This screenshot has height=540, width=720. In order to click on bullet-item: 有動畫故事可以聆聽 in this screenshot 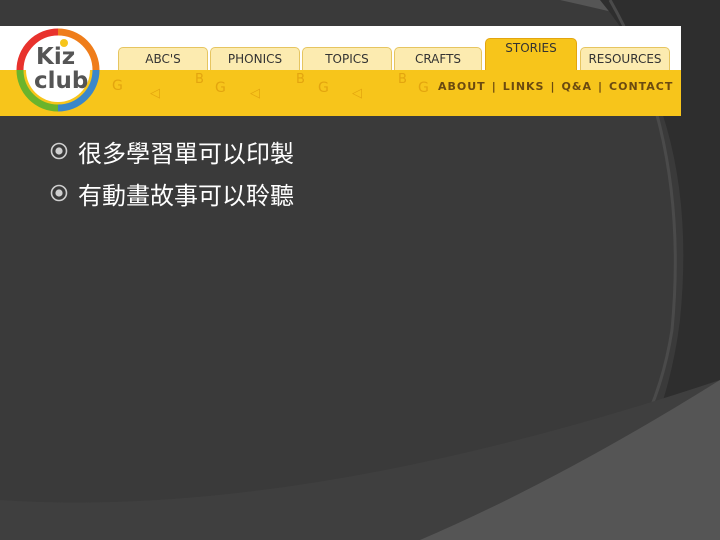, I will do `click(172, 193)`.